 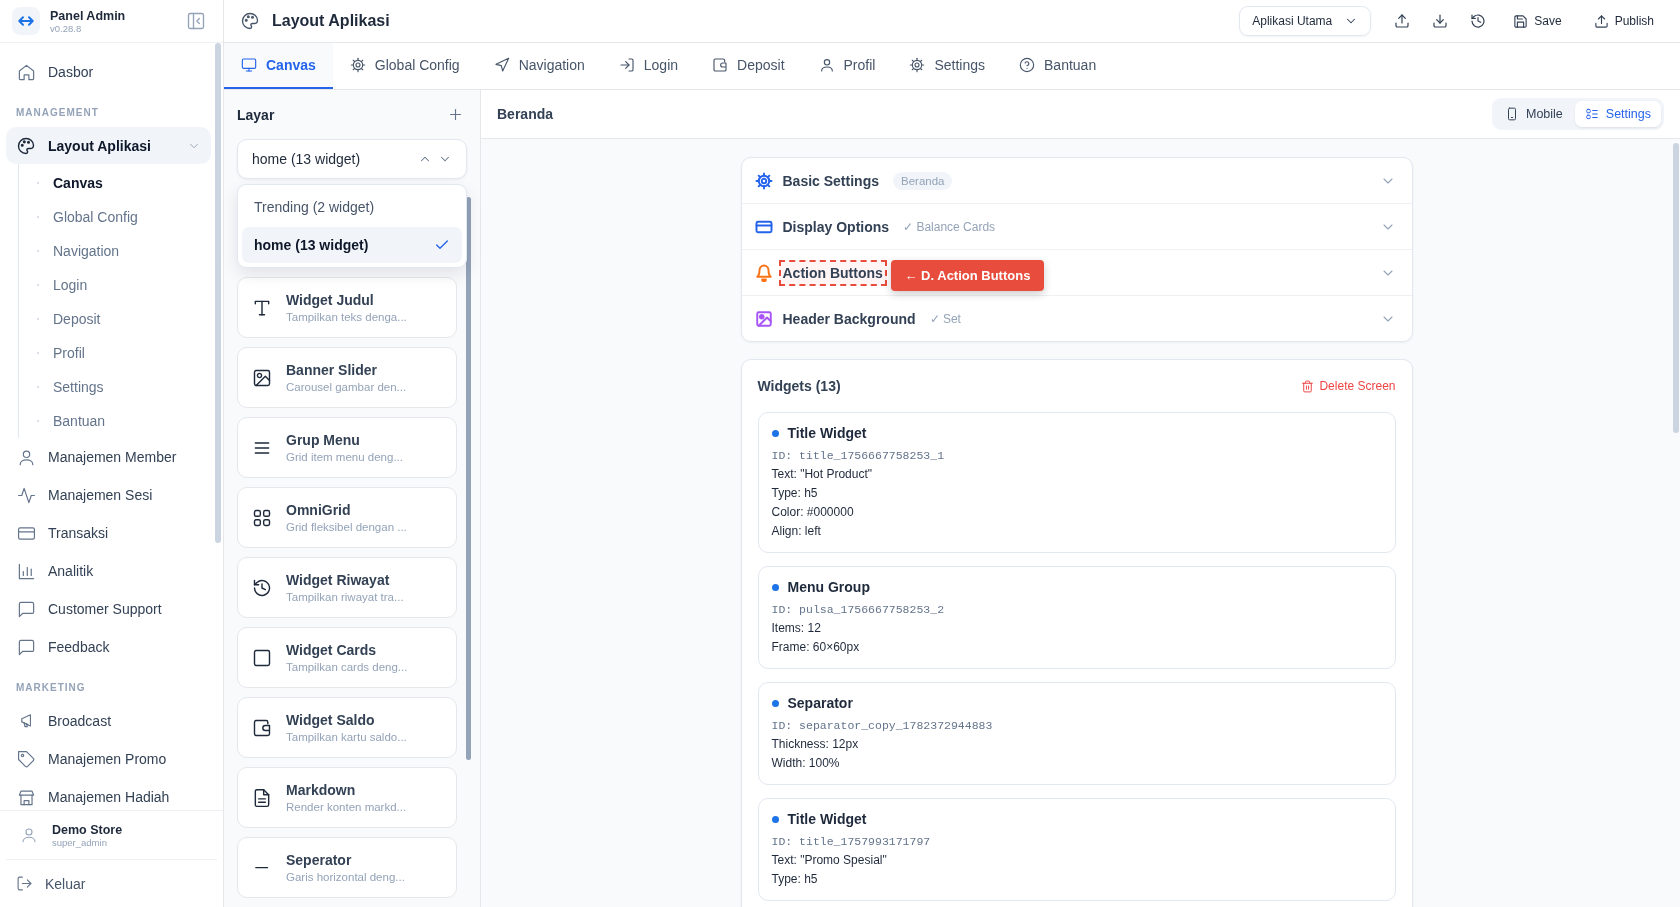 I want to click on widget-property: Color: #000000, so click(x=813, y=512).